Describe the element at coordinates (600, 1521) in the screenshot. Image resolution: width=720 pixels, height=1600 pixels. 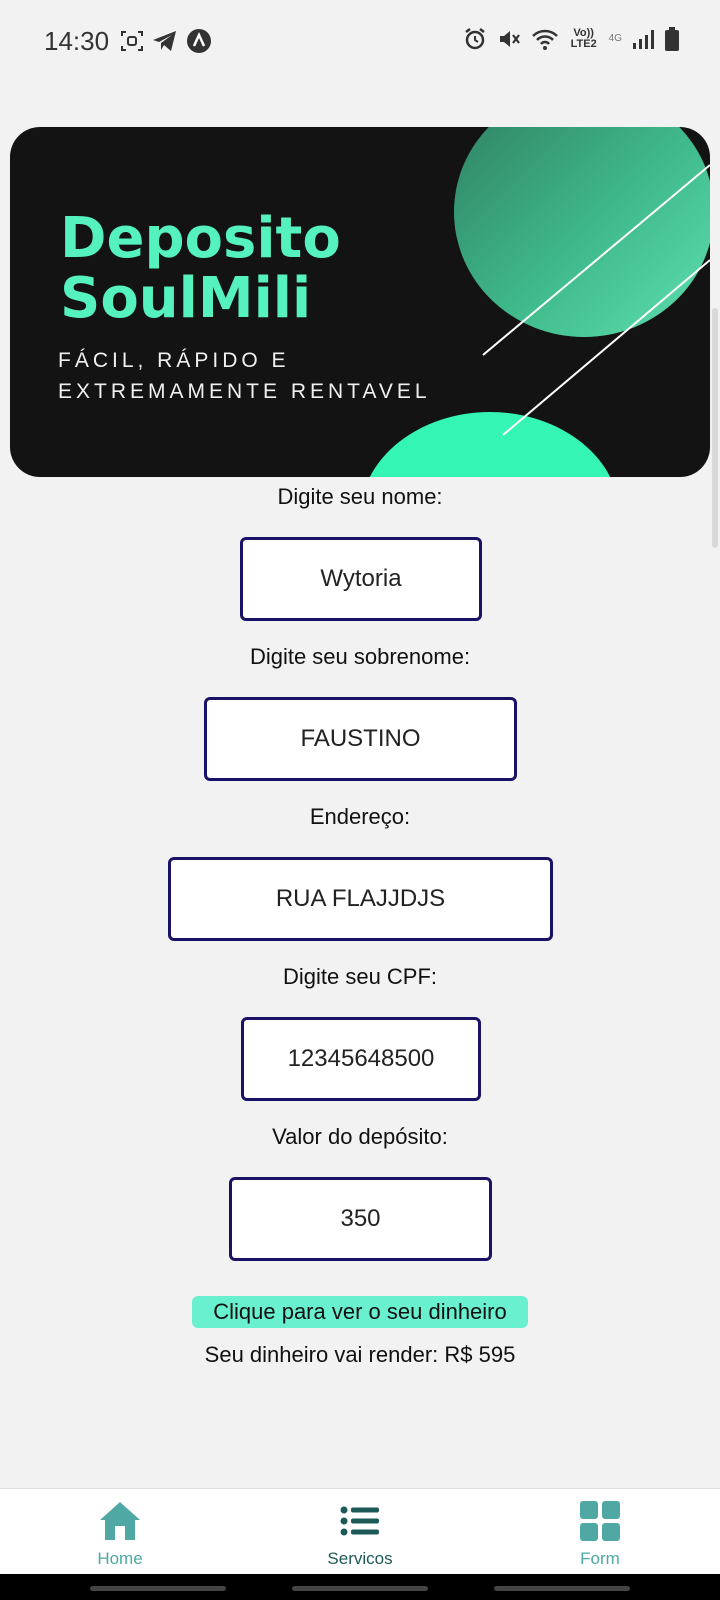
I see `grid-icon` at that location.